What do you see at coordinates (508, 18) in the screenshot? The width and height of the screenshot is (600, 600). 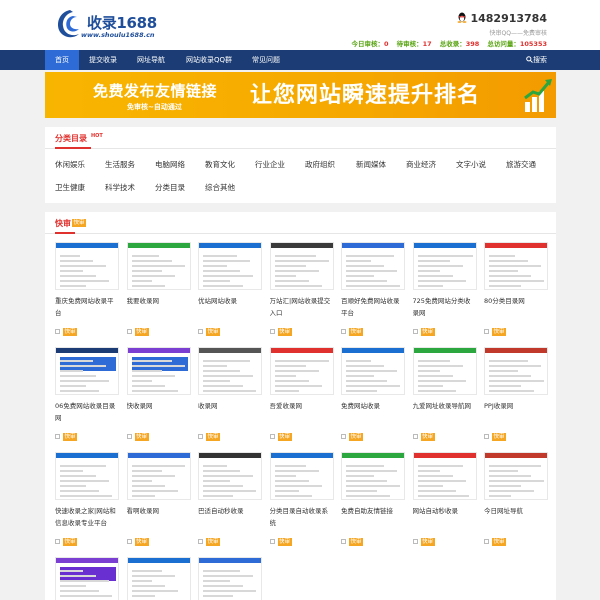 I see `contact-phone: 1482913784` at bounding box center [508, 18].